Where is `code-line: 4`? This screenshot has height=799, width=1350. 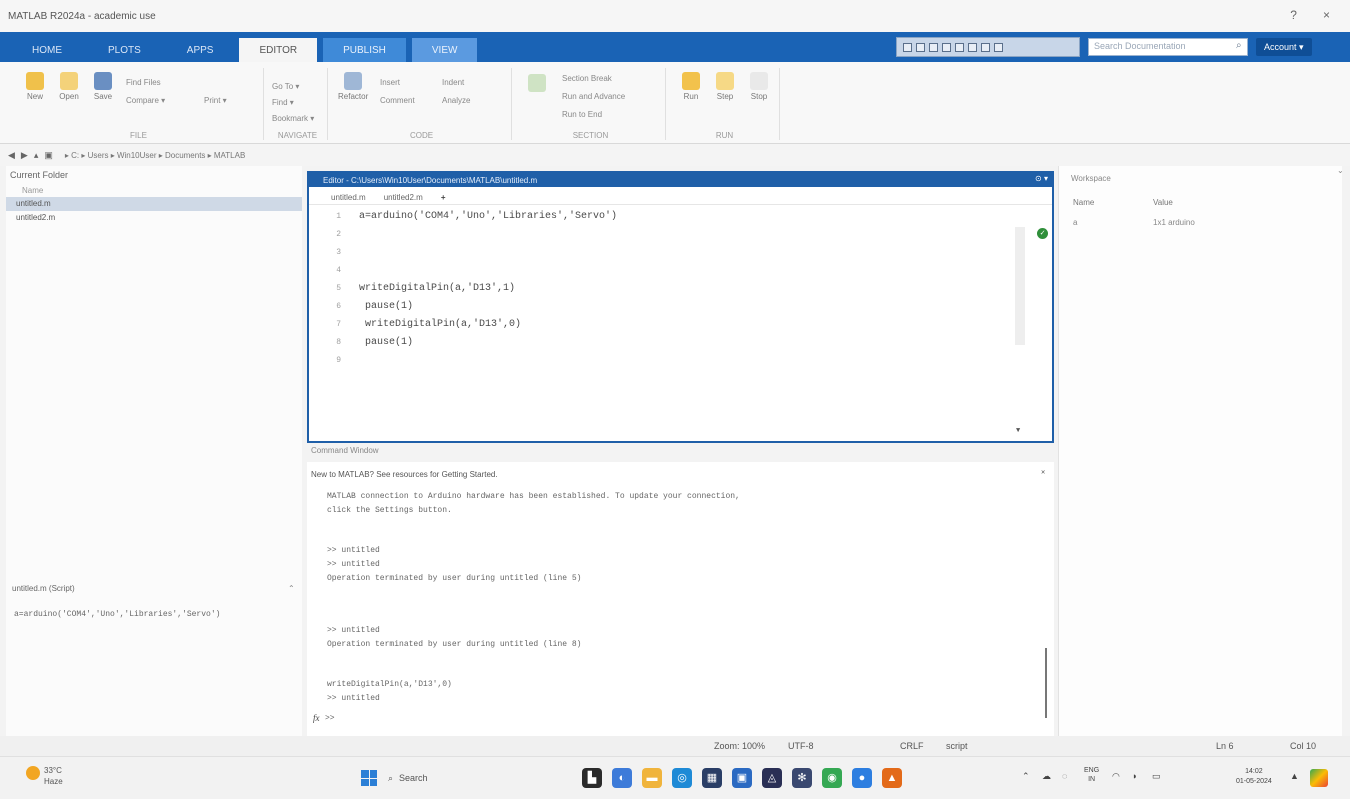
code-line: 4 is located at coordinates (659, 272).